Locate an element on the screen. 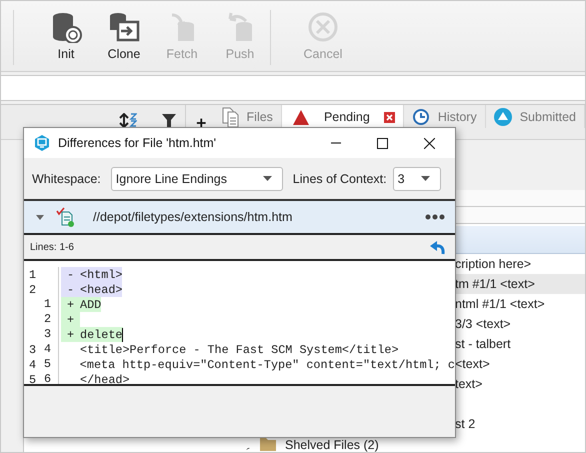  list-item-text: st 2 is located at coordinates (465, 424).